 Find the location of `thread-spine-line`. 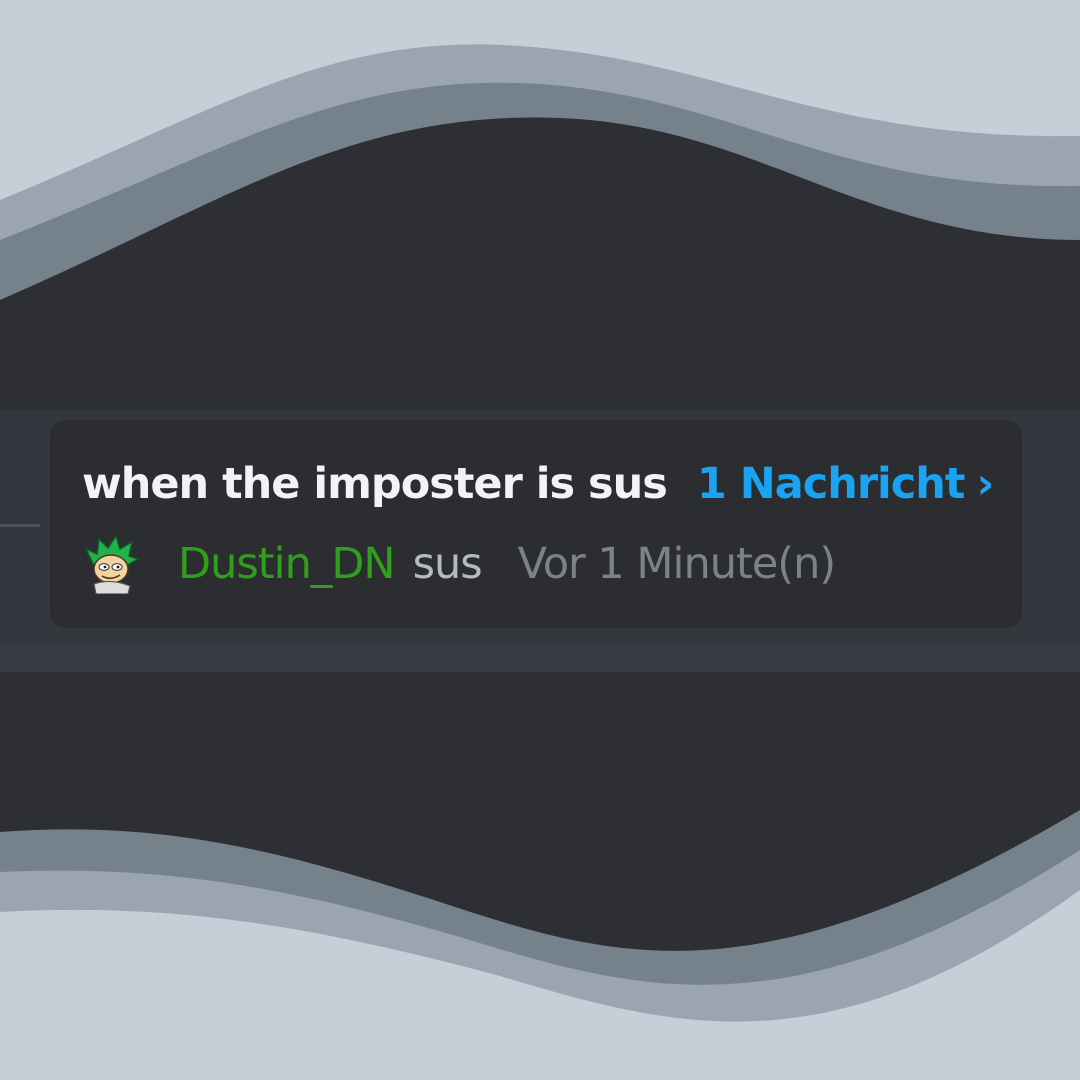

thread-spine-line is located at coordinates (20, 525).